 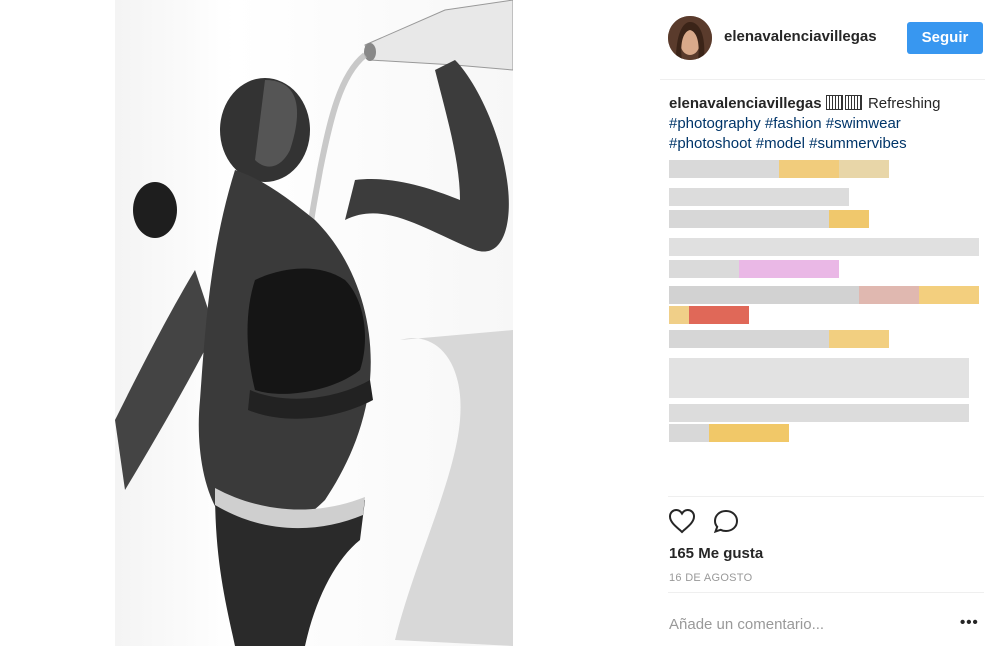 What do you see at coordinates (745, 103) in the screenshot?
I see `caption-username: elenavalenciavillegas` at bounding box center [745, 103].